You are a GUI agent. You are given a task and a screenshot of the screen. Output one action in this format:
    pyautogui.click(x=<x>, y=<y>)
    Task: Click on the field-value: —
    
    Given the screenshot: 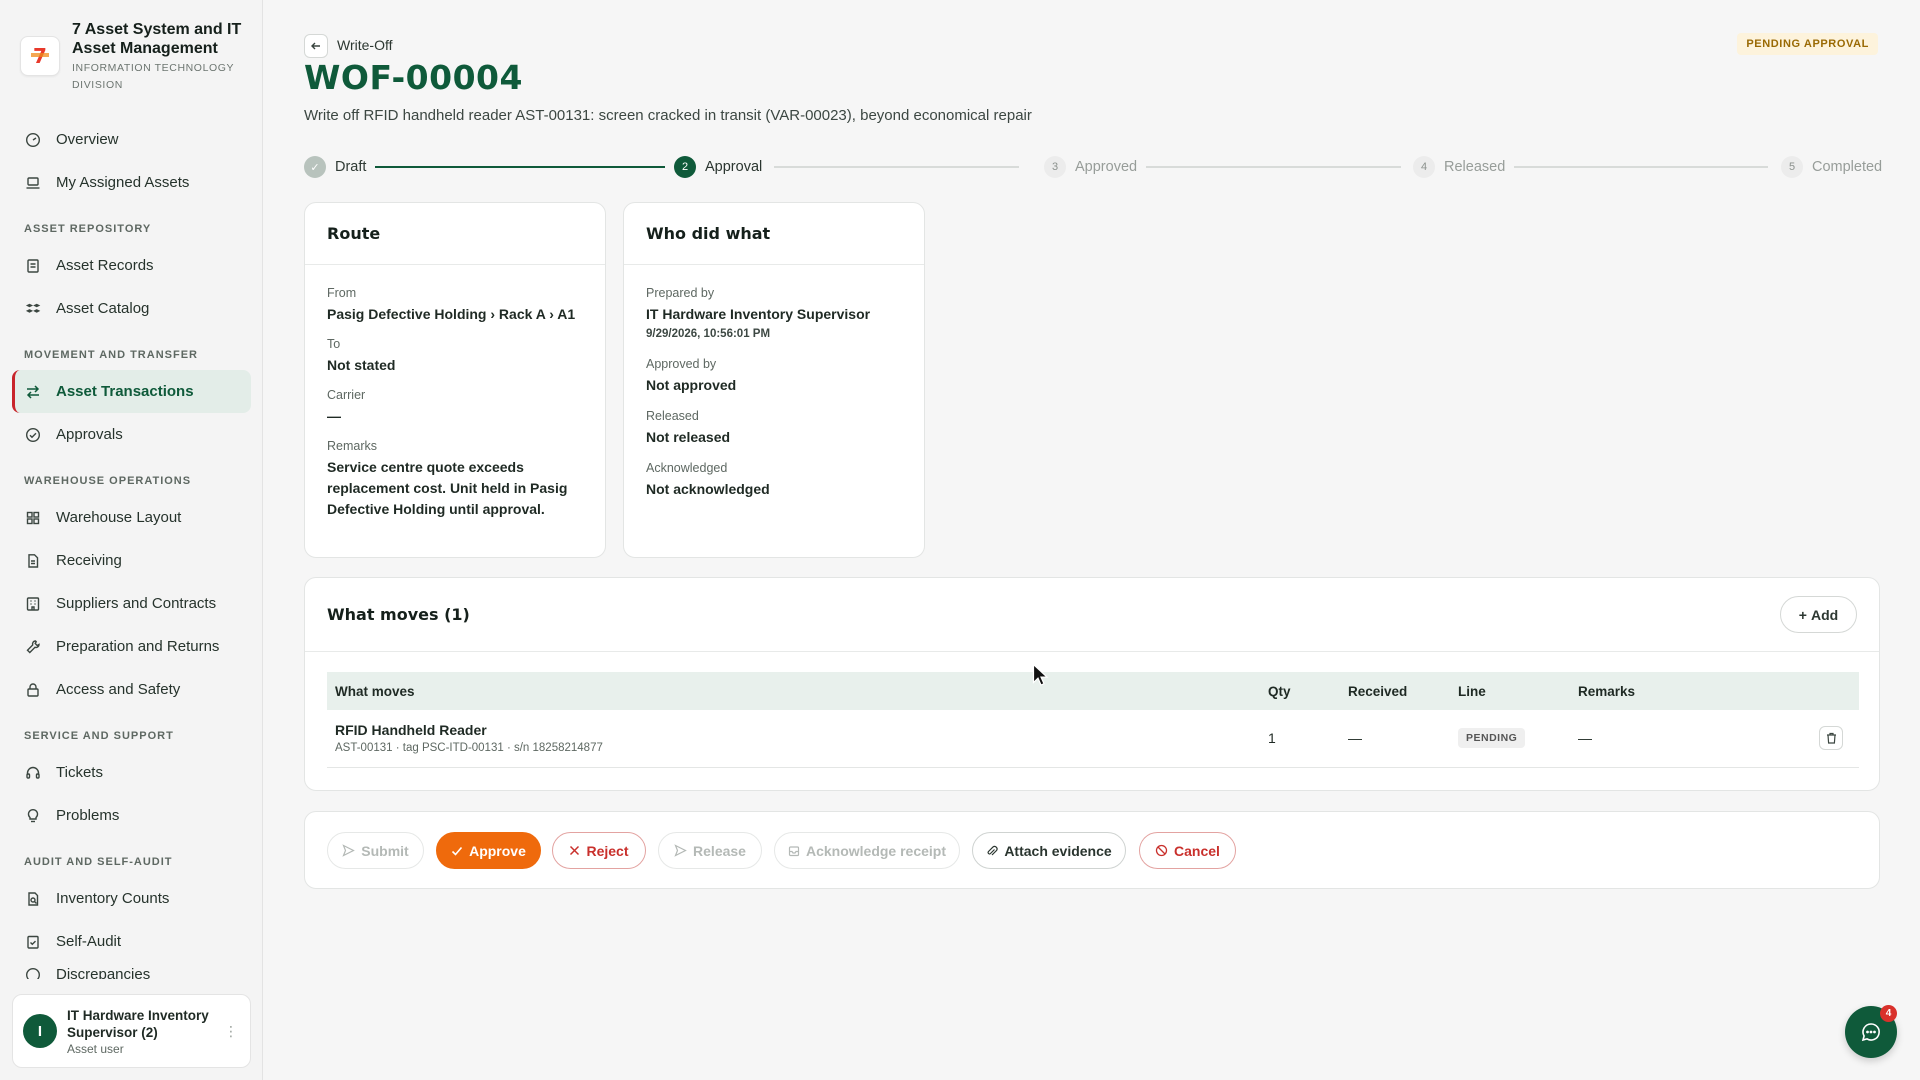 What is the action you would take?
    pyautogui.click(x=334, y=416)
    